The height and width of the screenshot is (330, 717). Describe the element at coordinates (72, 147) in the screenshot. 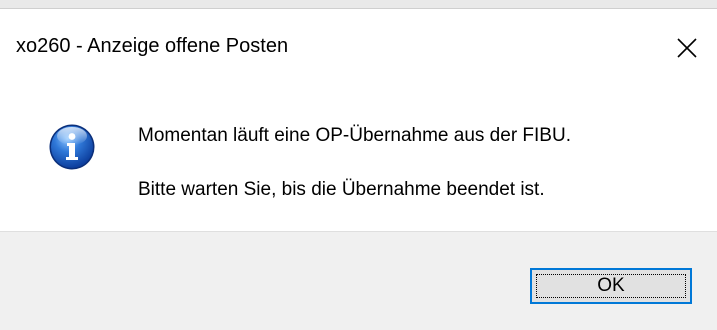

I see `info-icon` at that location.